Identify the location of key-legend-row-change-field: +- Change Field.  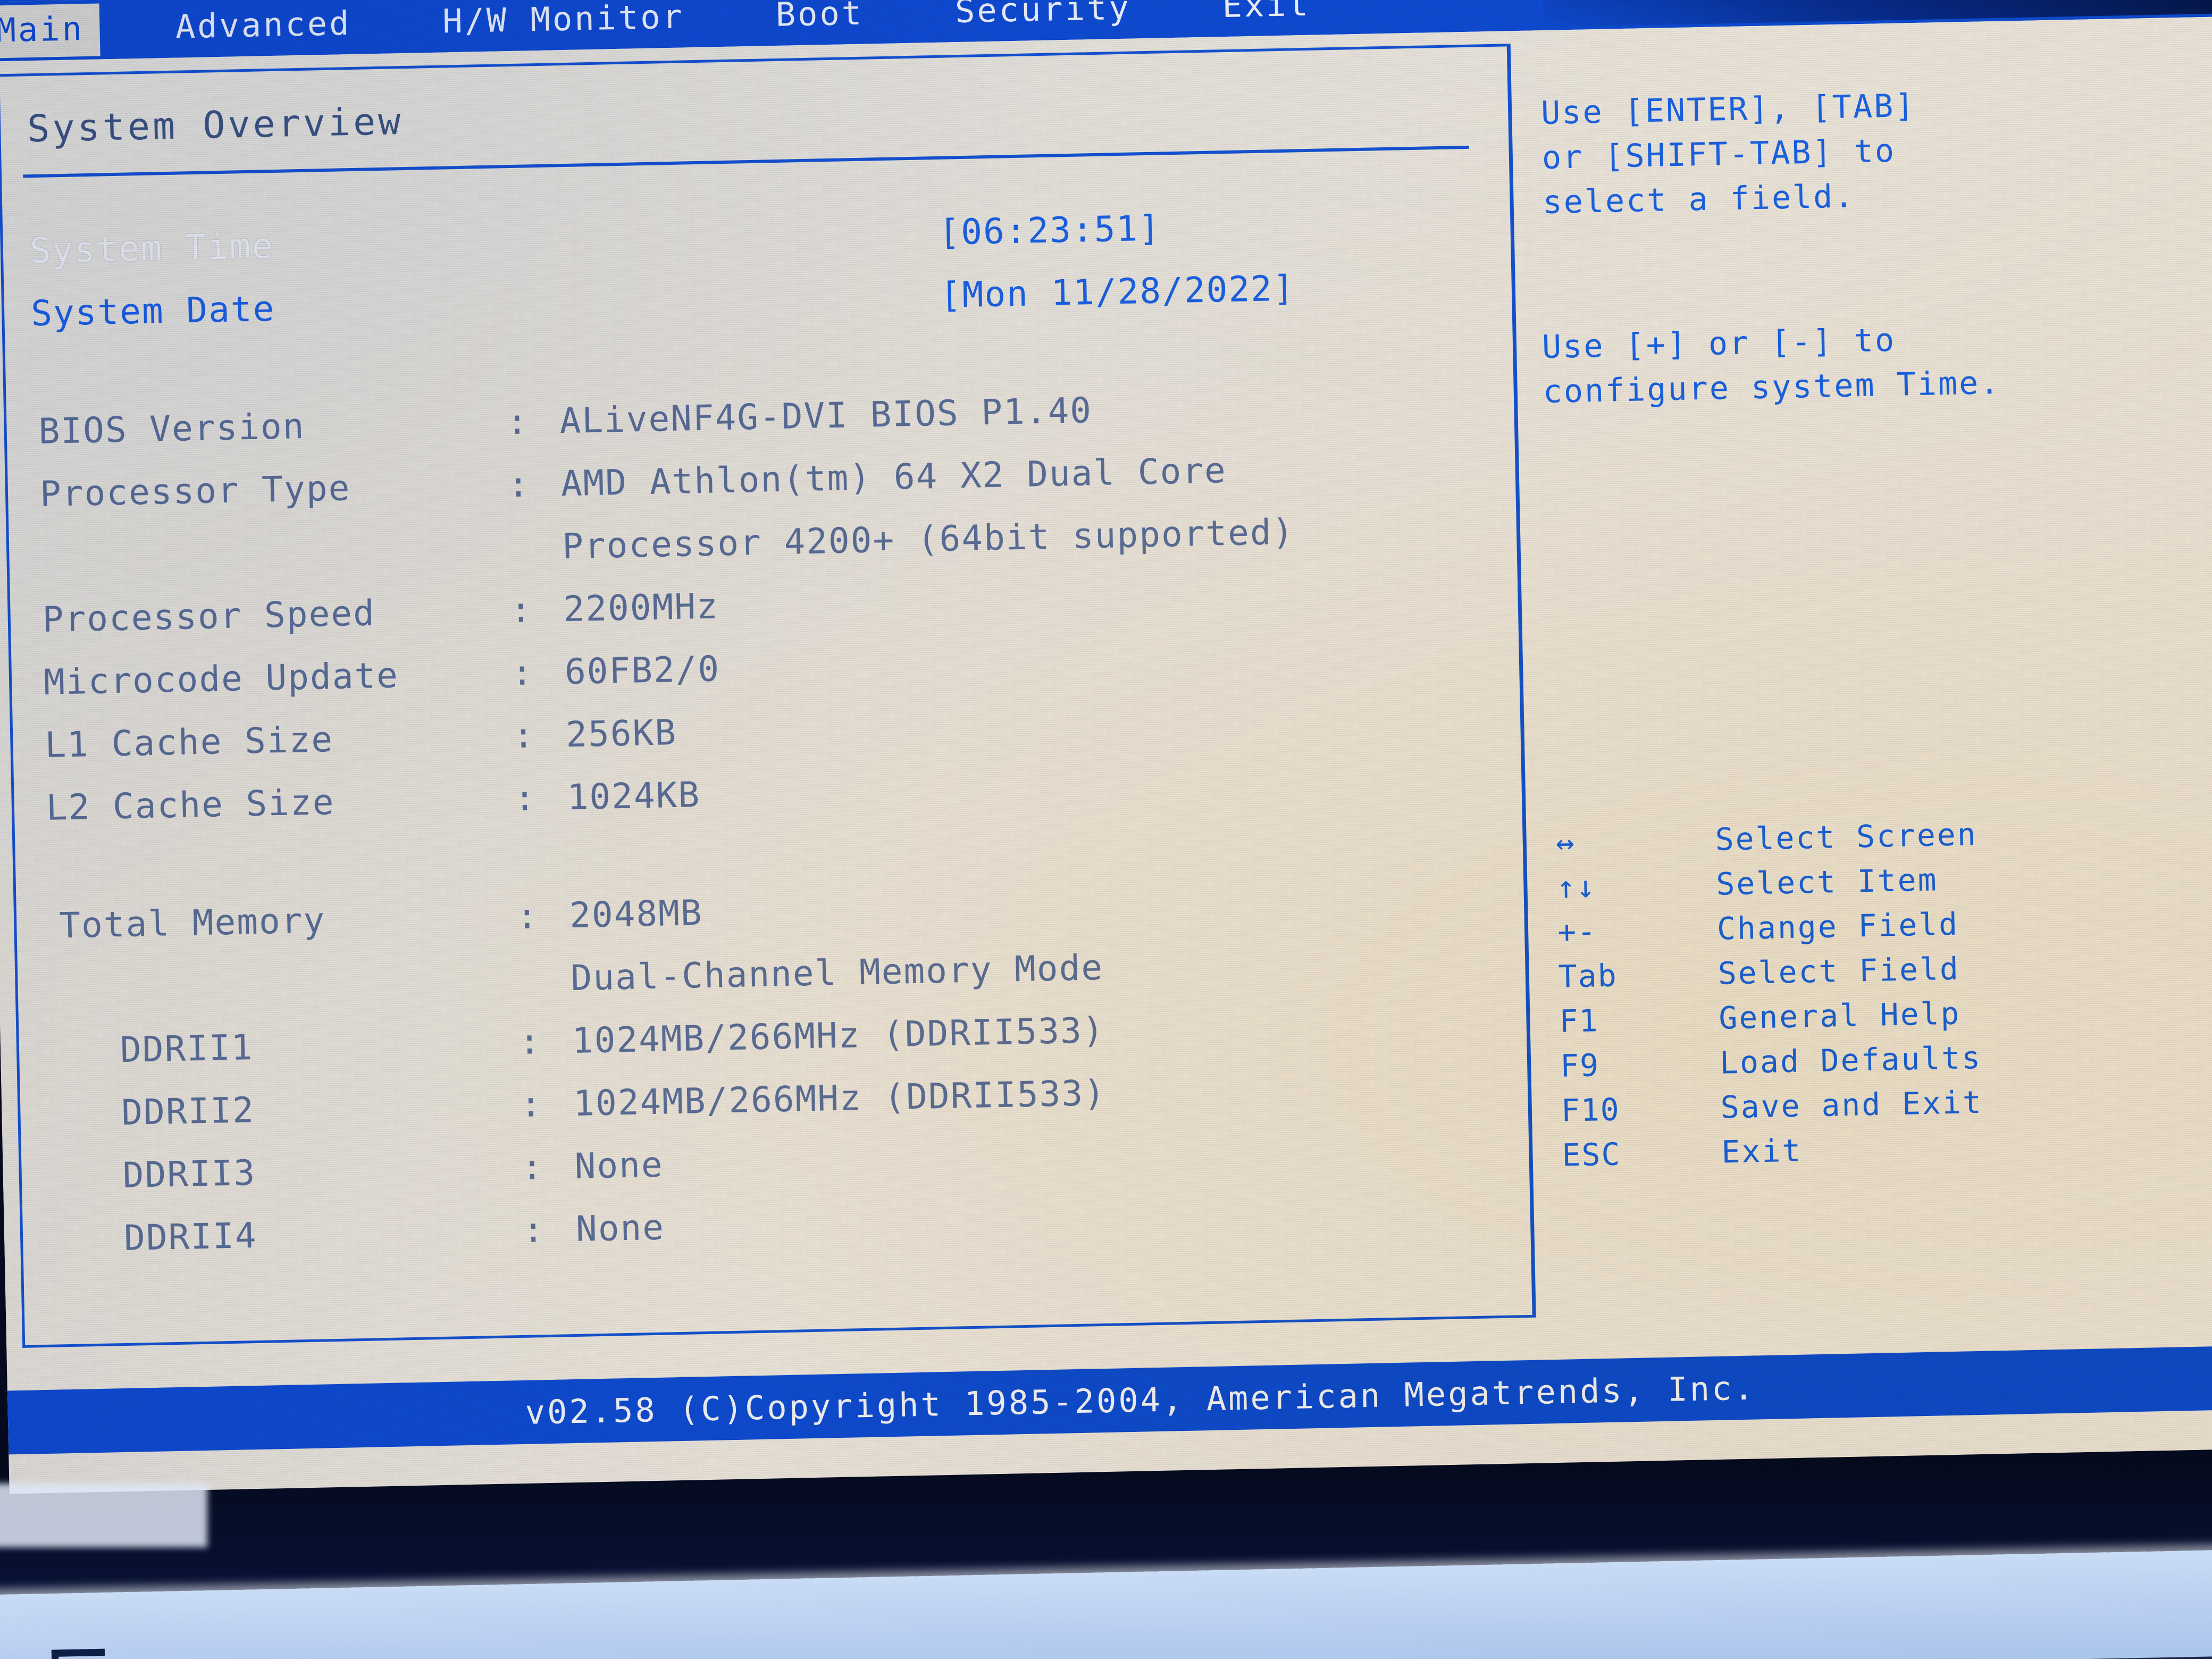
(1768, 932).